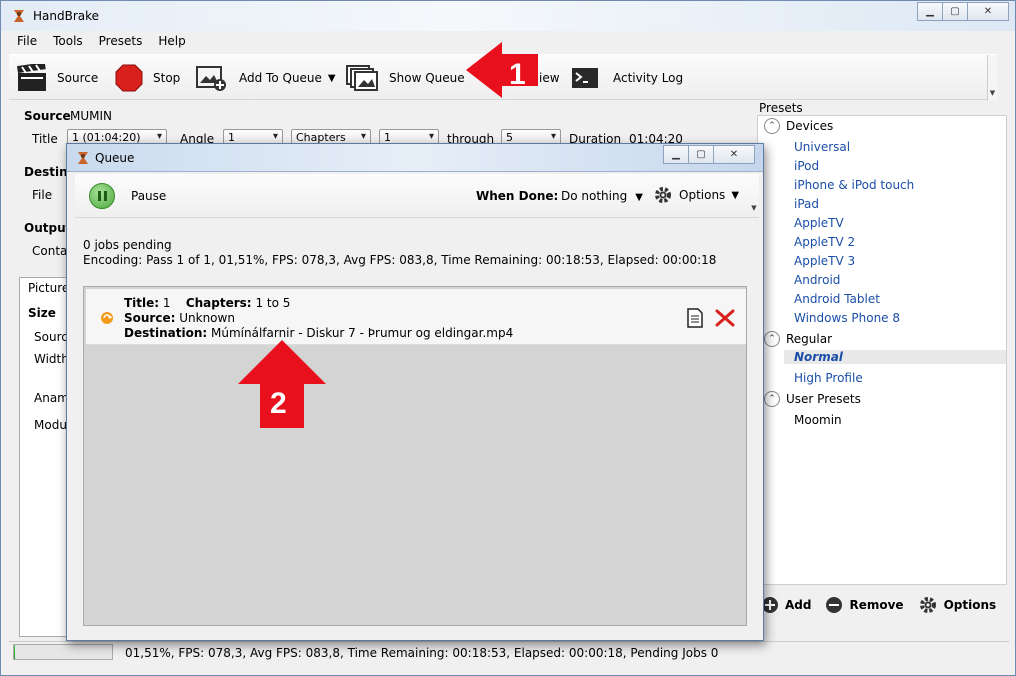 The height and width of the screenshot is (676, 1016). I want to click on source-label-field: Source, so click(47, 116).